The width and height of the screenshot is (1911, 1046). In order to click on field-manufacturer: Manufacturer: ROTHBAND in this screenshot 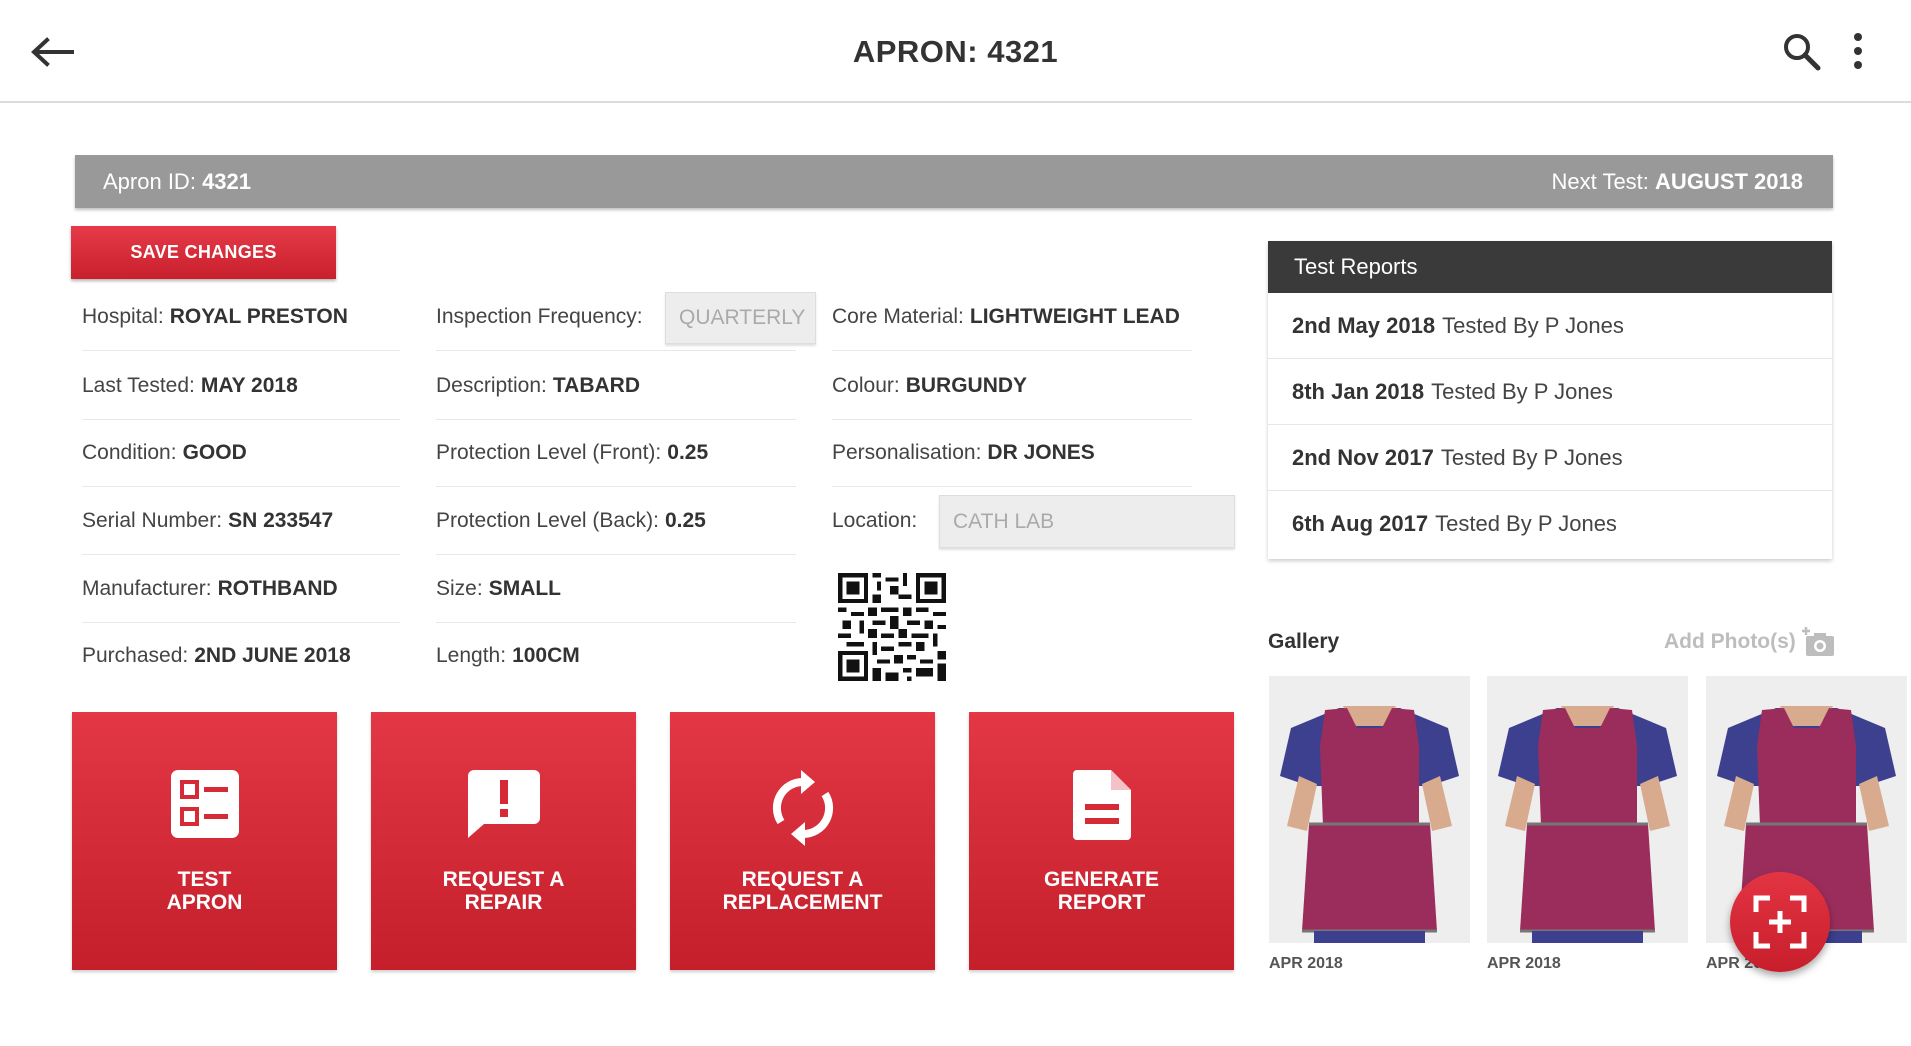, I will do `click(241, 589)`.